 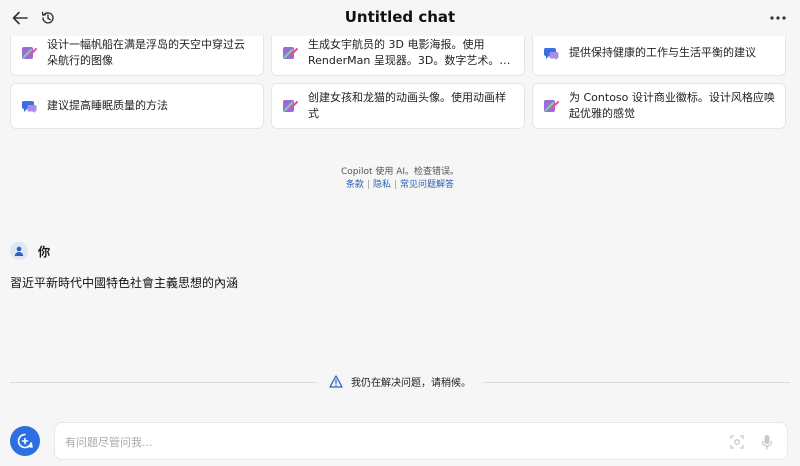 What do you see at coordinates (124, 283) in the screenshot?
I see `user-message: 習近平新時代中國特色社會主義思想的內涵` at bounding box center [124, 283].